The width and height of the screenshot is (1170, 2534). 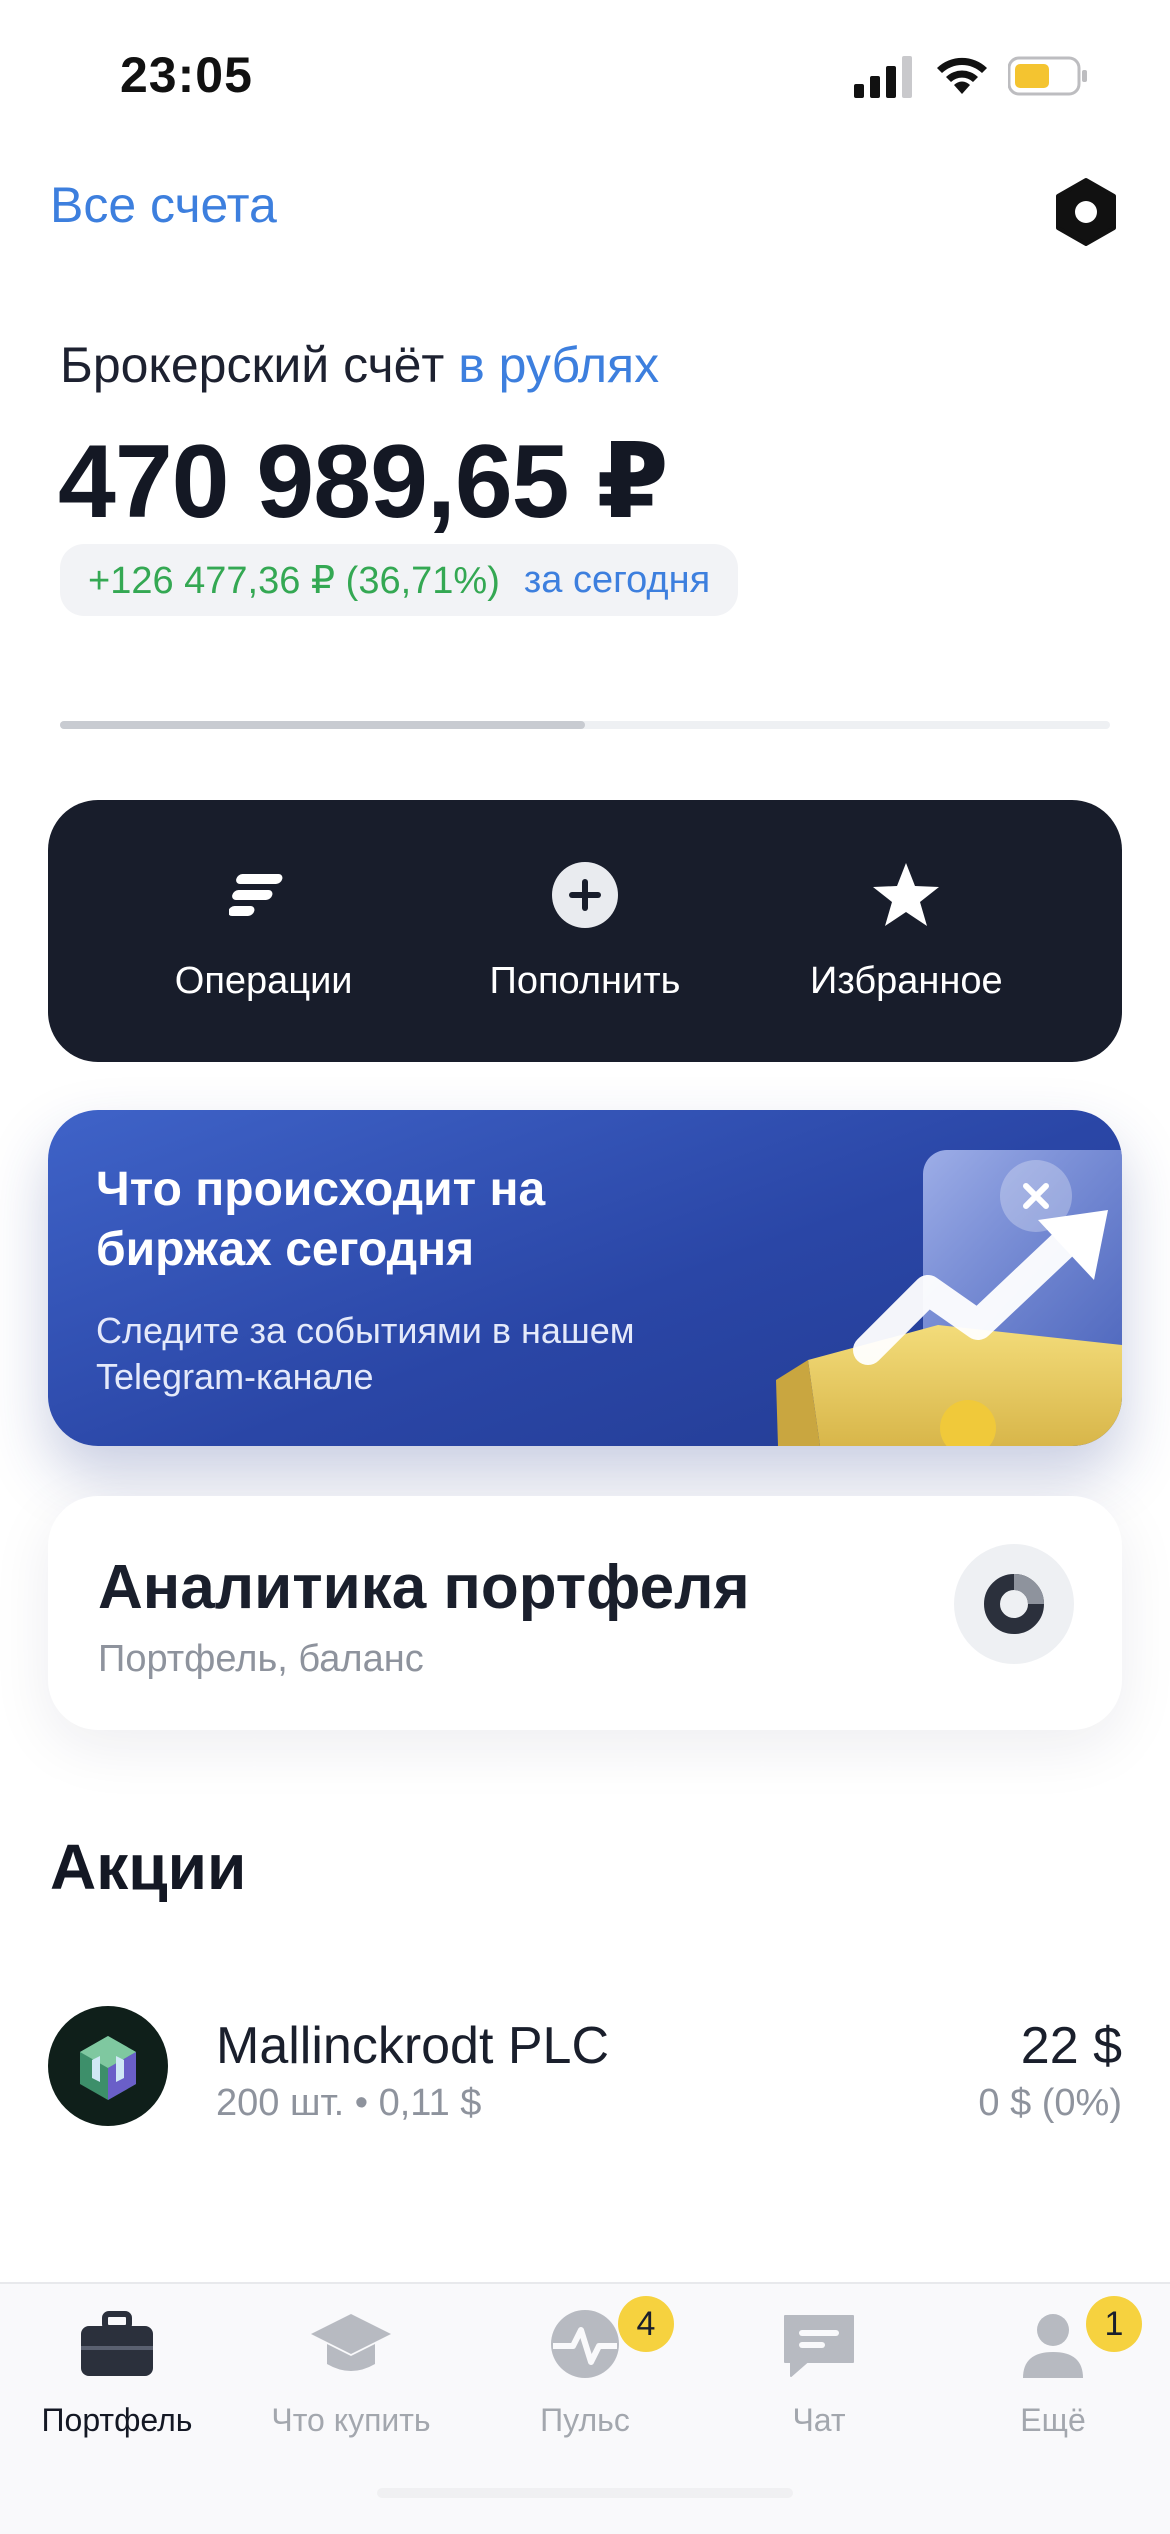 What do you see at coordinates (261, 1659) in the screenshot?
I see `analytics-subtitle: Портфель, баланс` at bounding box center [261, 1659].